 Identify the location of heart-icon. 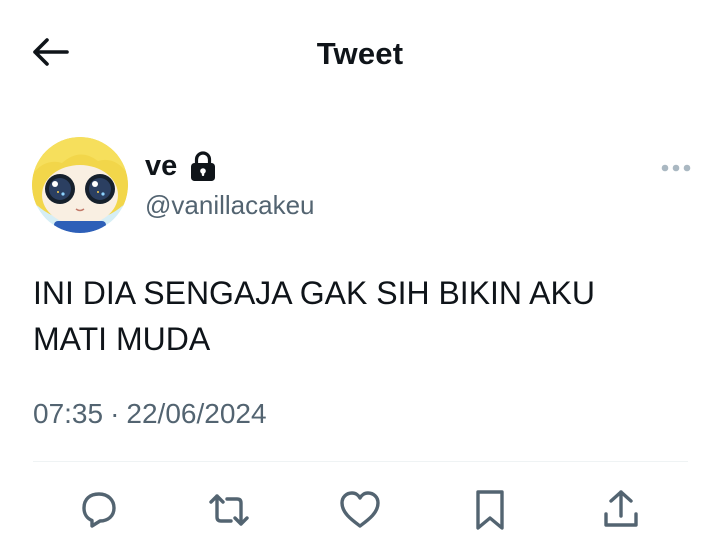
(360, 509).